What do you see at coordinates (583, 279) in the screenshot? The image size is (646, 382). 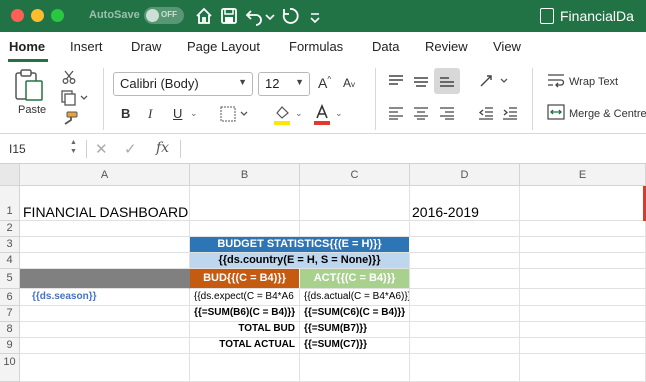 I see `cell-e5` at bounding box center [583, 279].